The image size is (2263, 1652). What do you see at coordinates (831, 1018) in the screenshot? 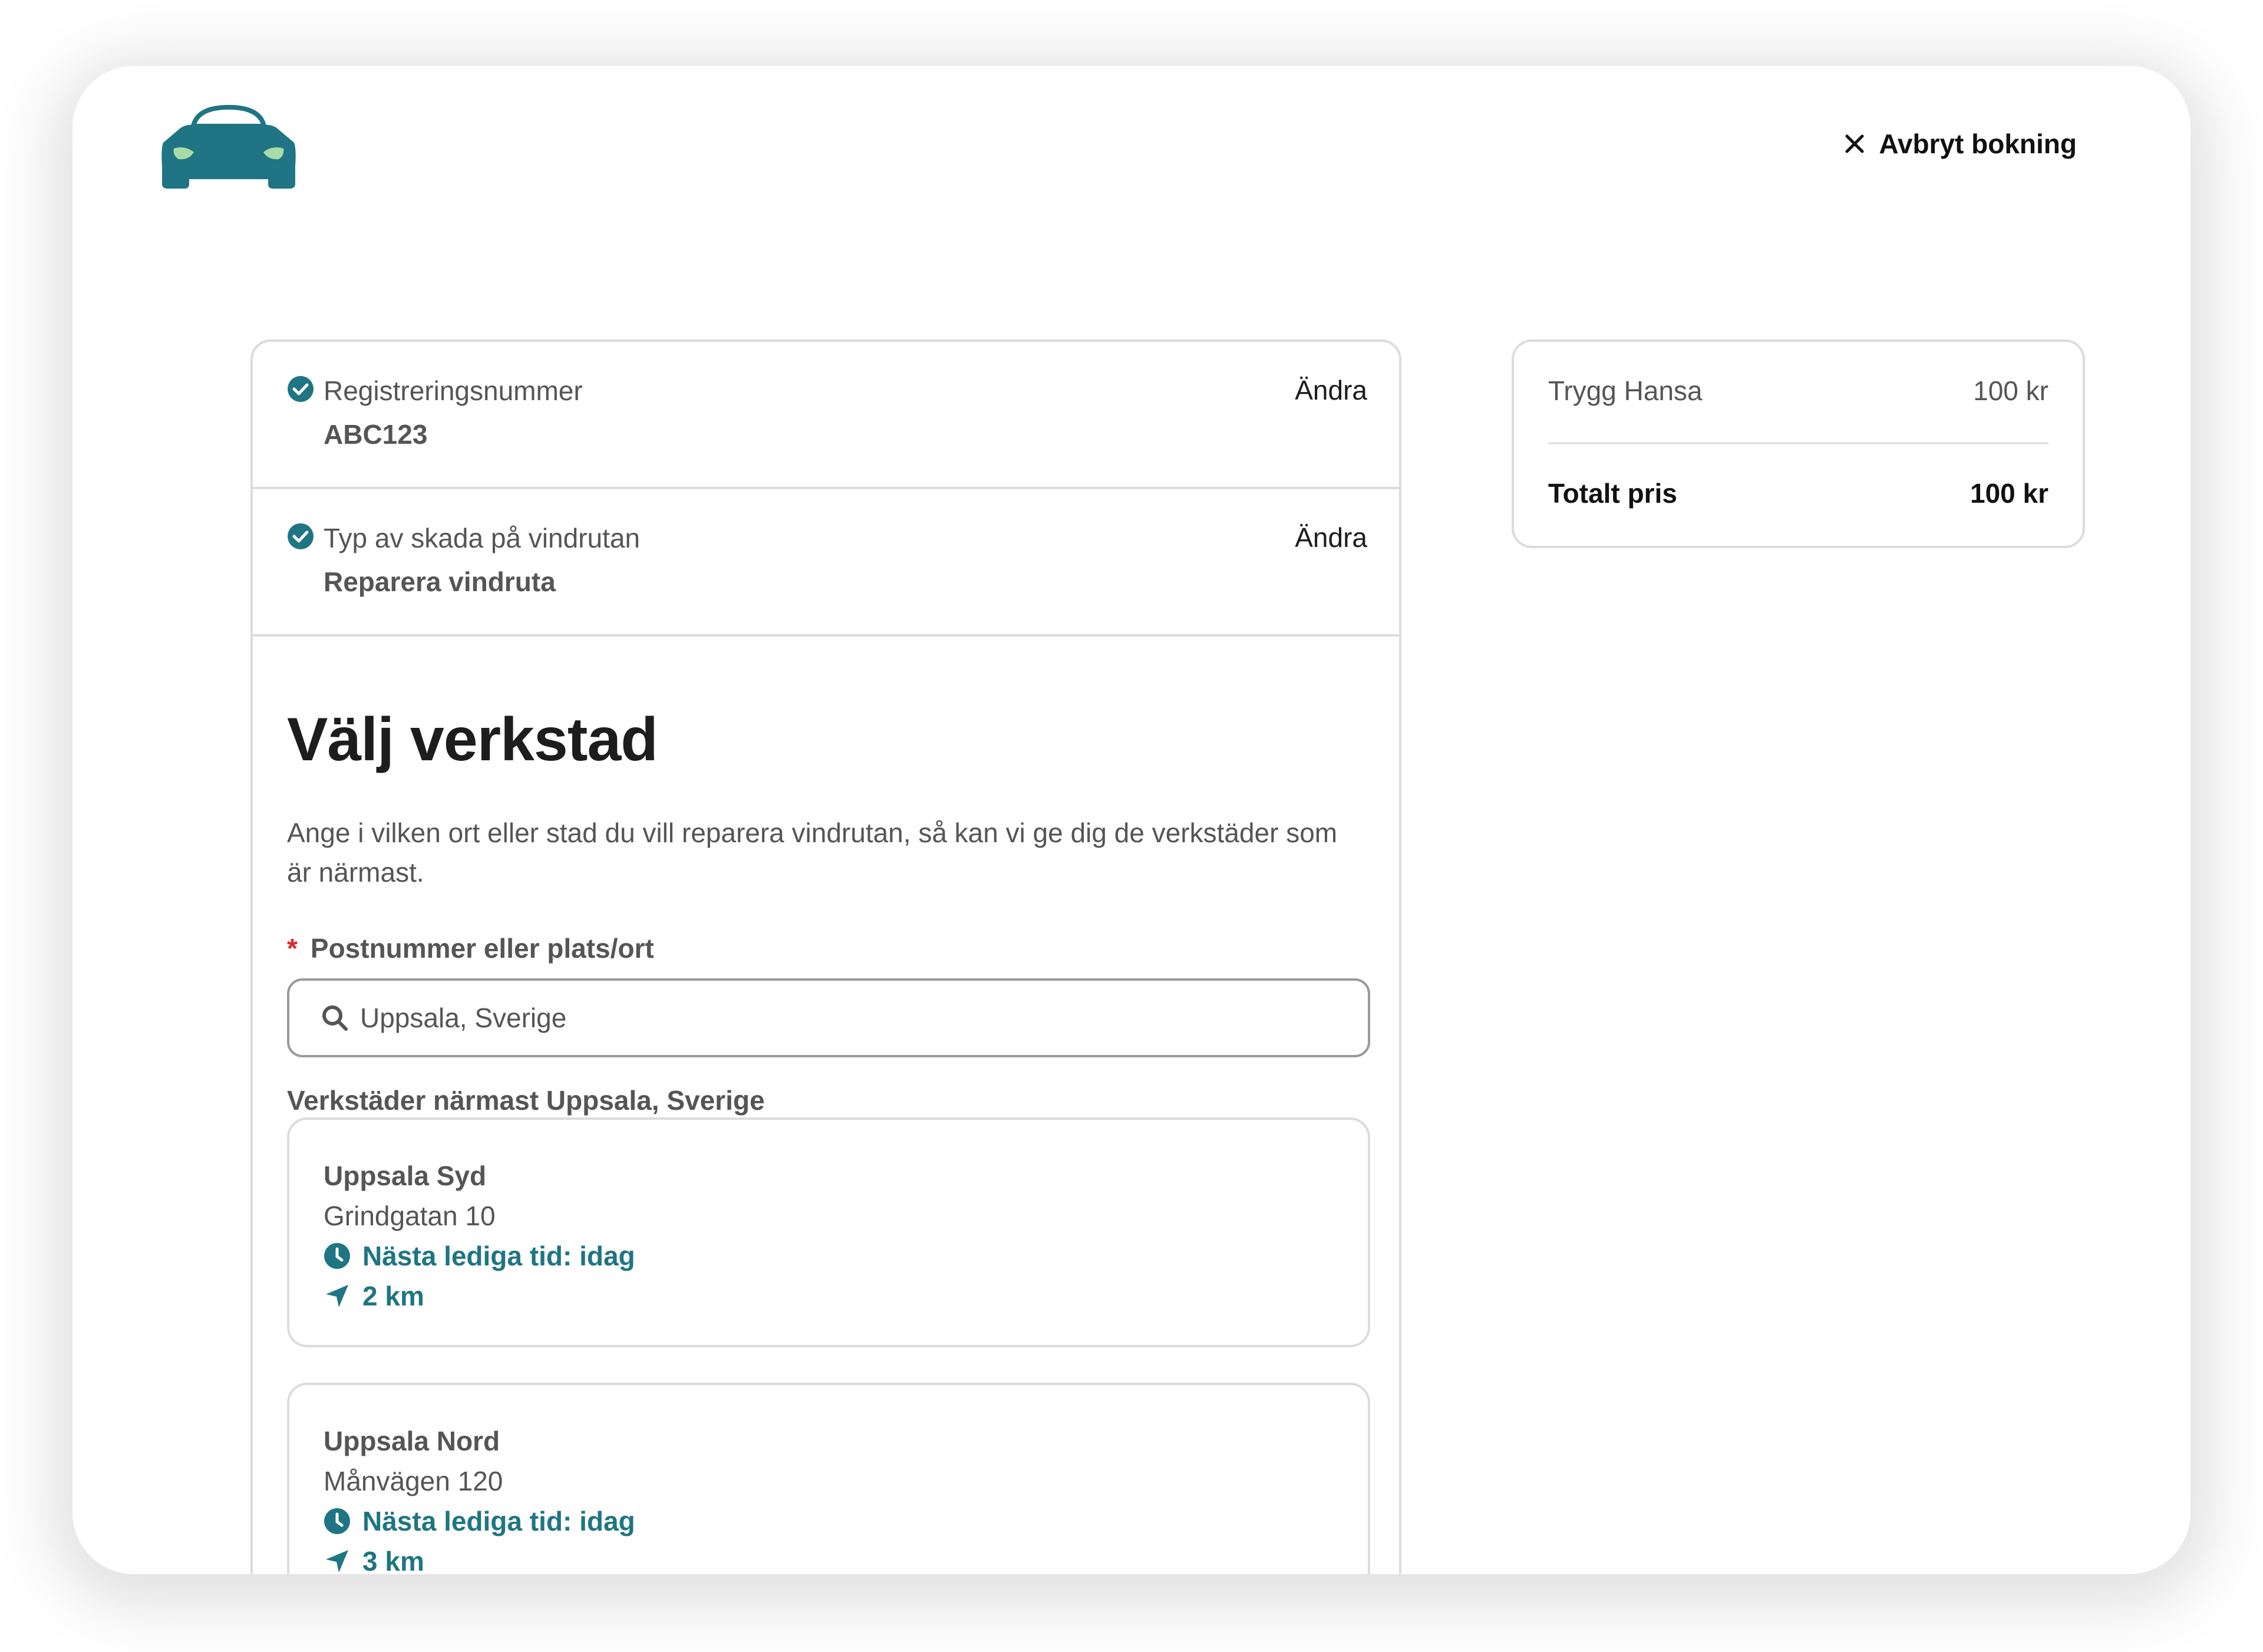
I see `location-search-input` at bounding box center [831, 1018].